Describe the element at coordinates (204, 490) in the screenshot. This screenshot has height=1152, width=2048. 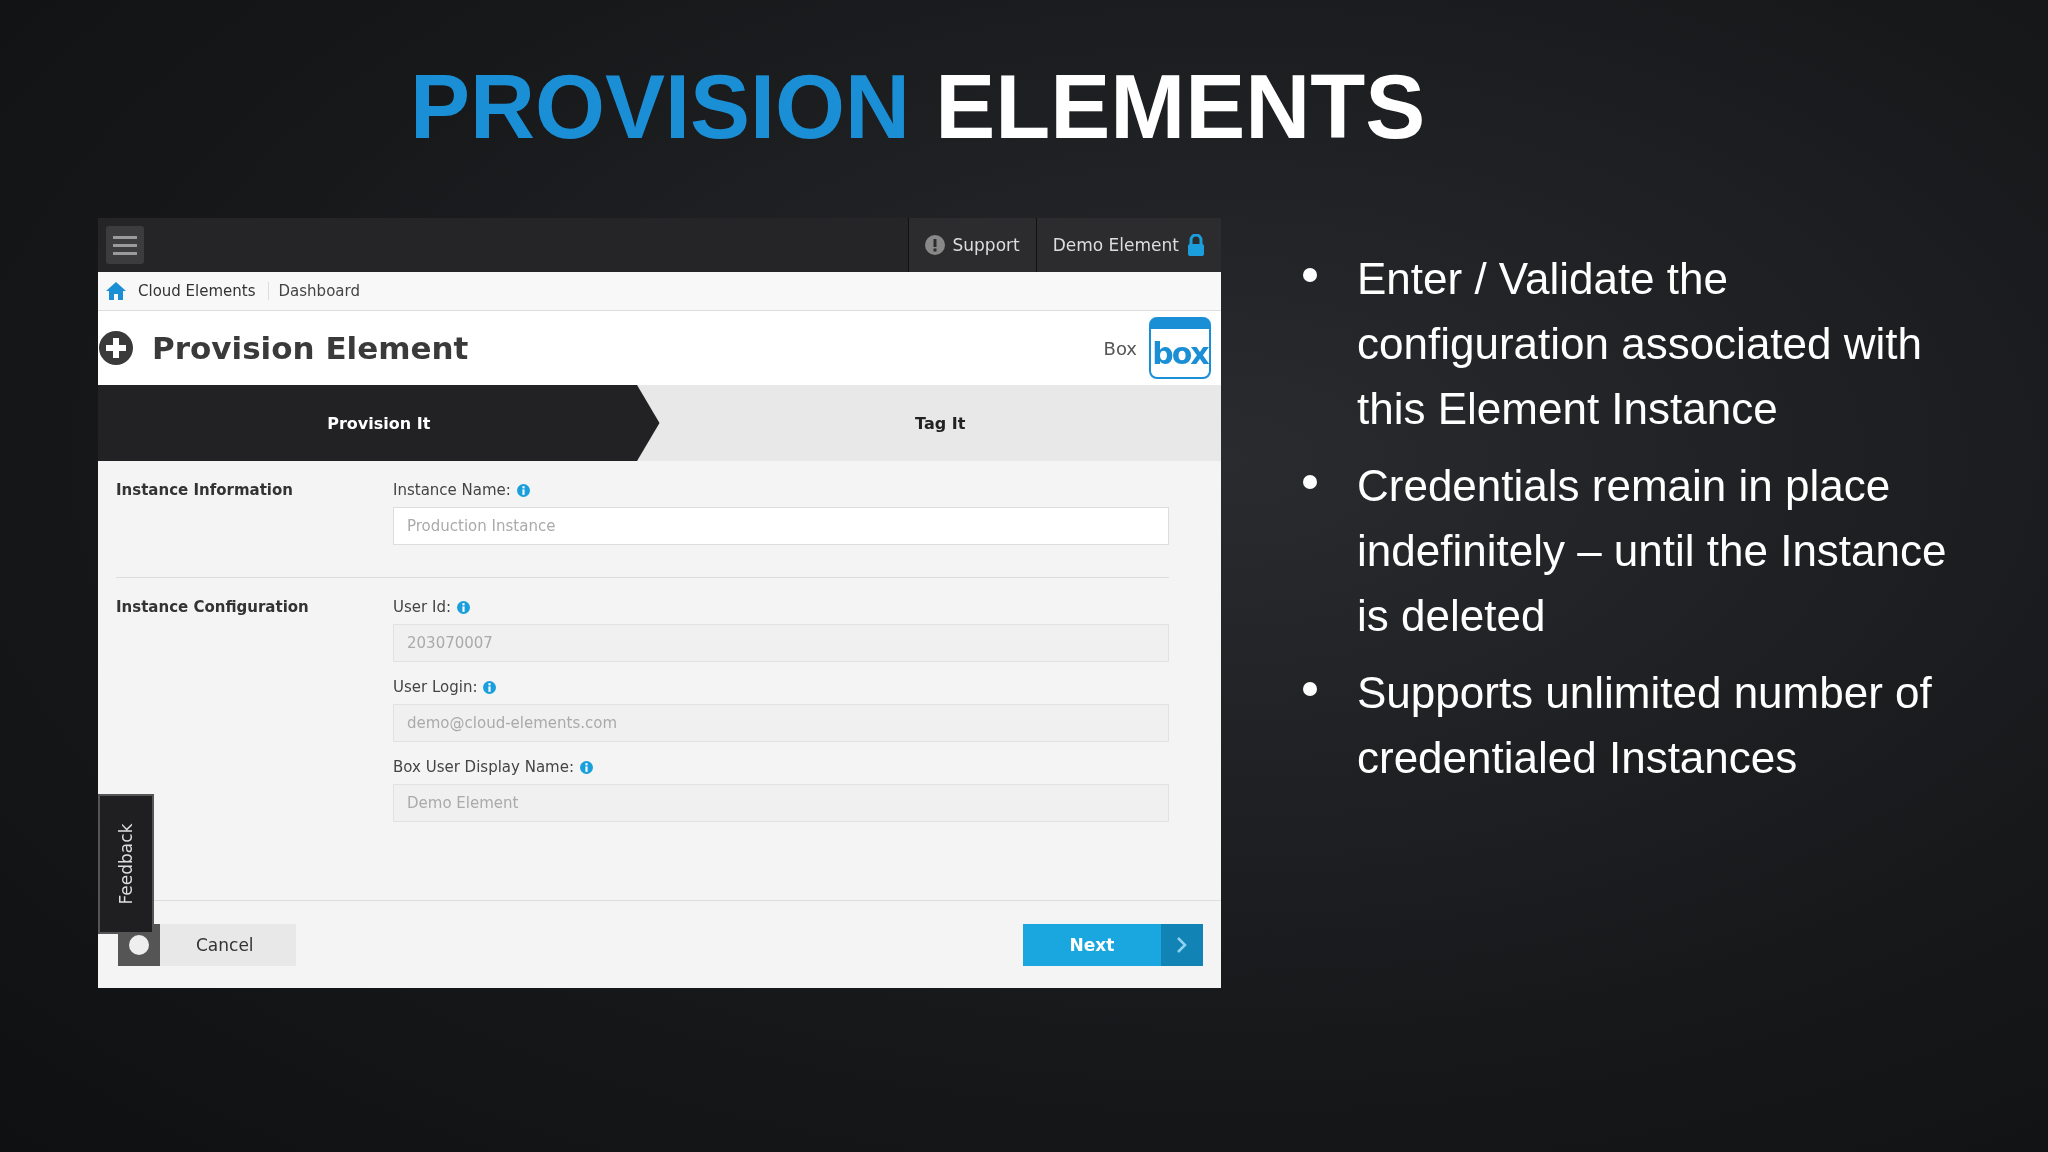
I see `section-title: Instance Information` at that location.